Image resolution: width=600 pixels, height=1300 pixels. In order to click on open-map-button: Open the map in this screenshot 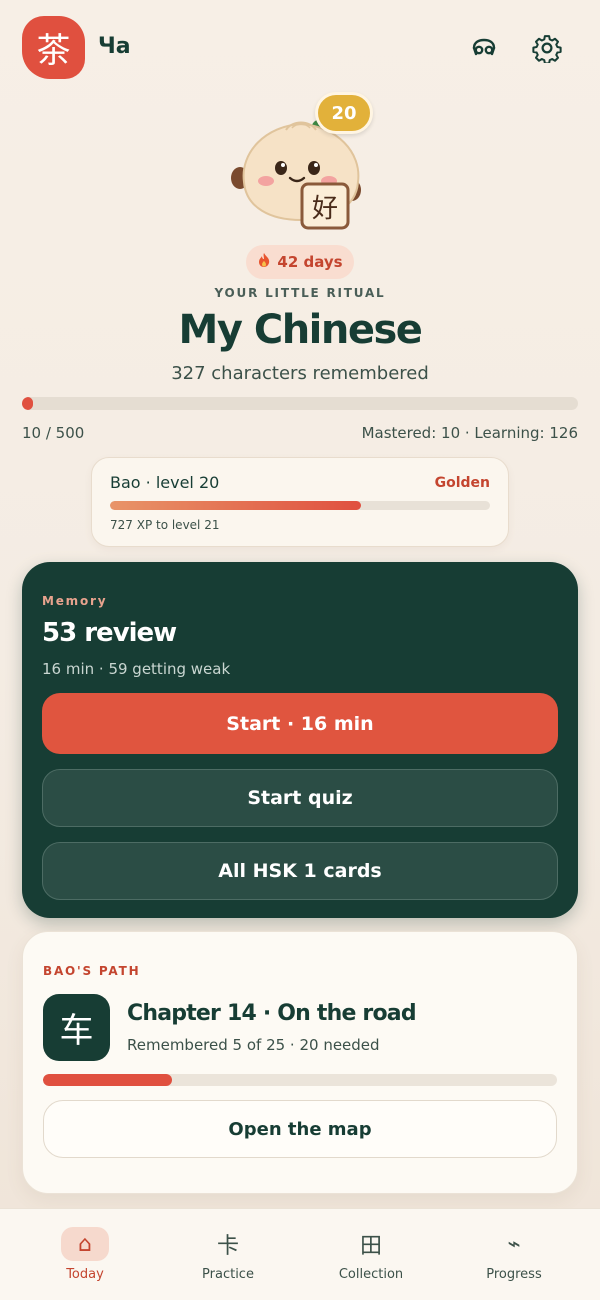, I will do `click(300, 1129)`.